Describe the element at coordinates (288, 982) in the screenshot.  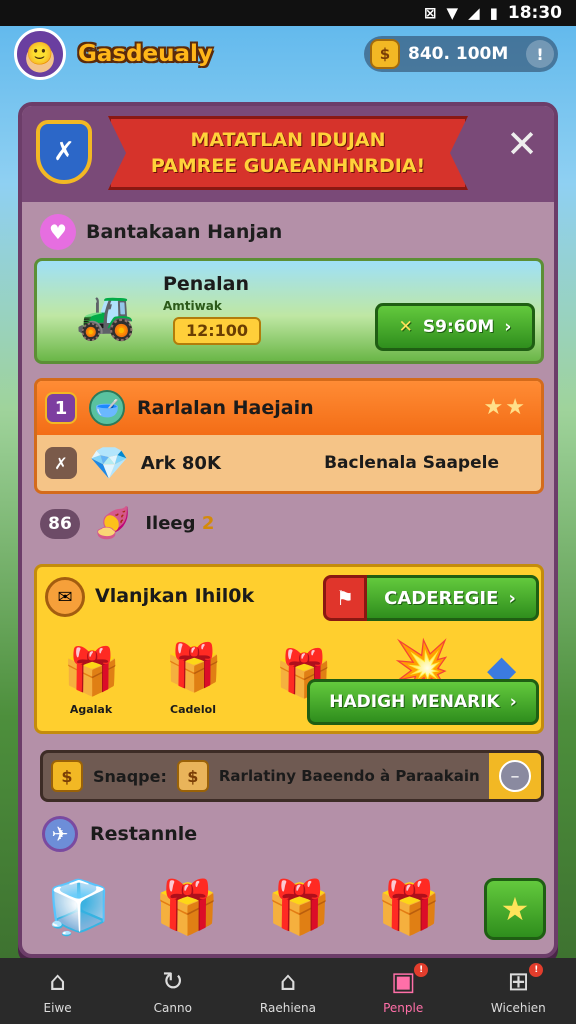
I see `house-icon: ⌂` at that location.